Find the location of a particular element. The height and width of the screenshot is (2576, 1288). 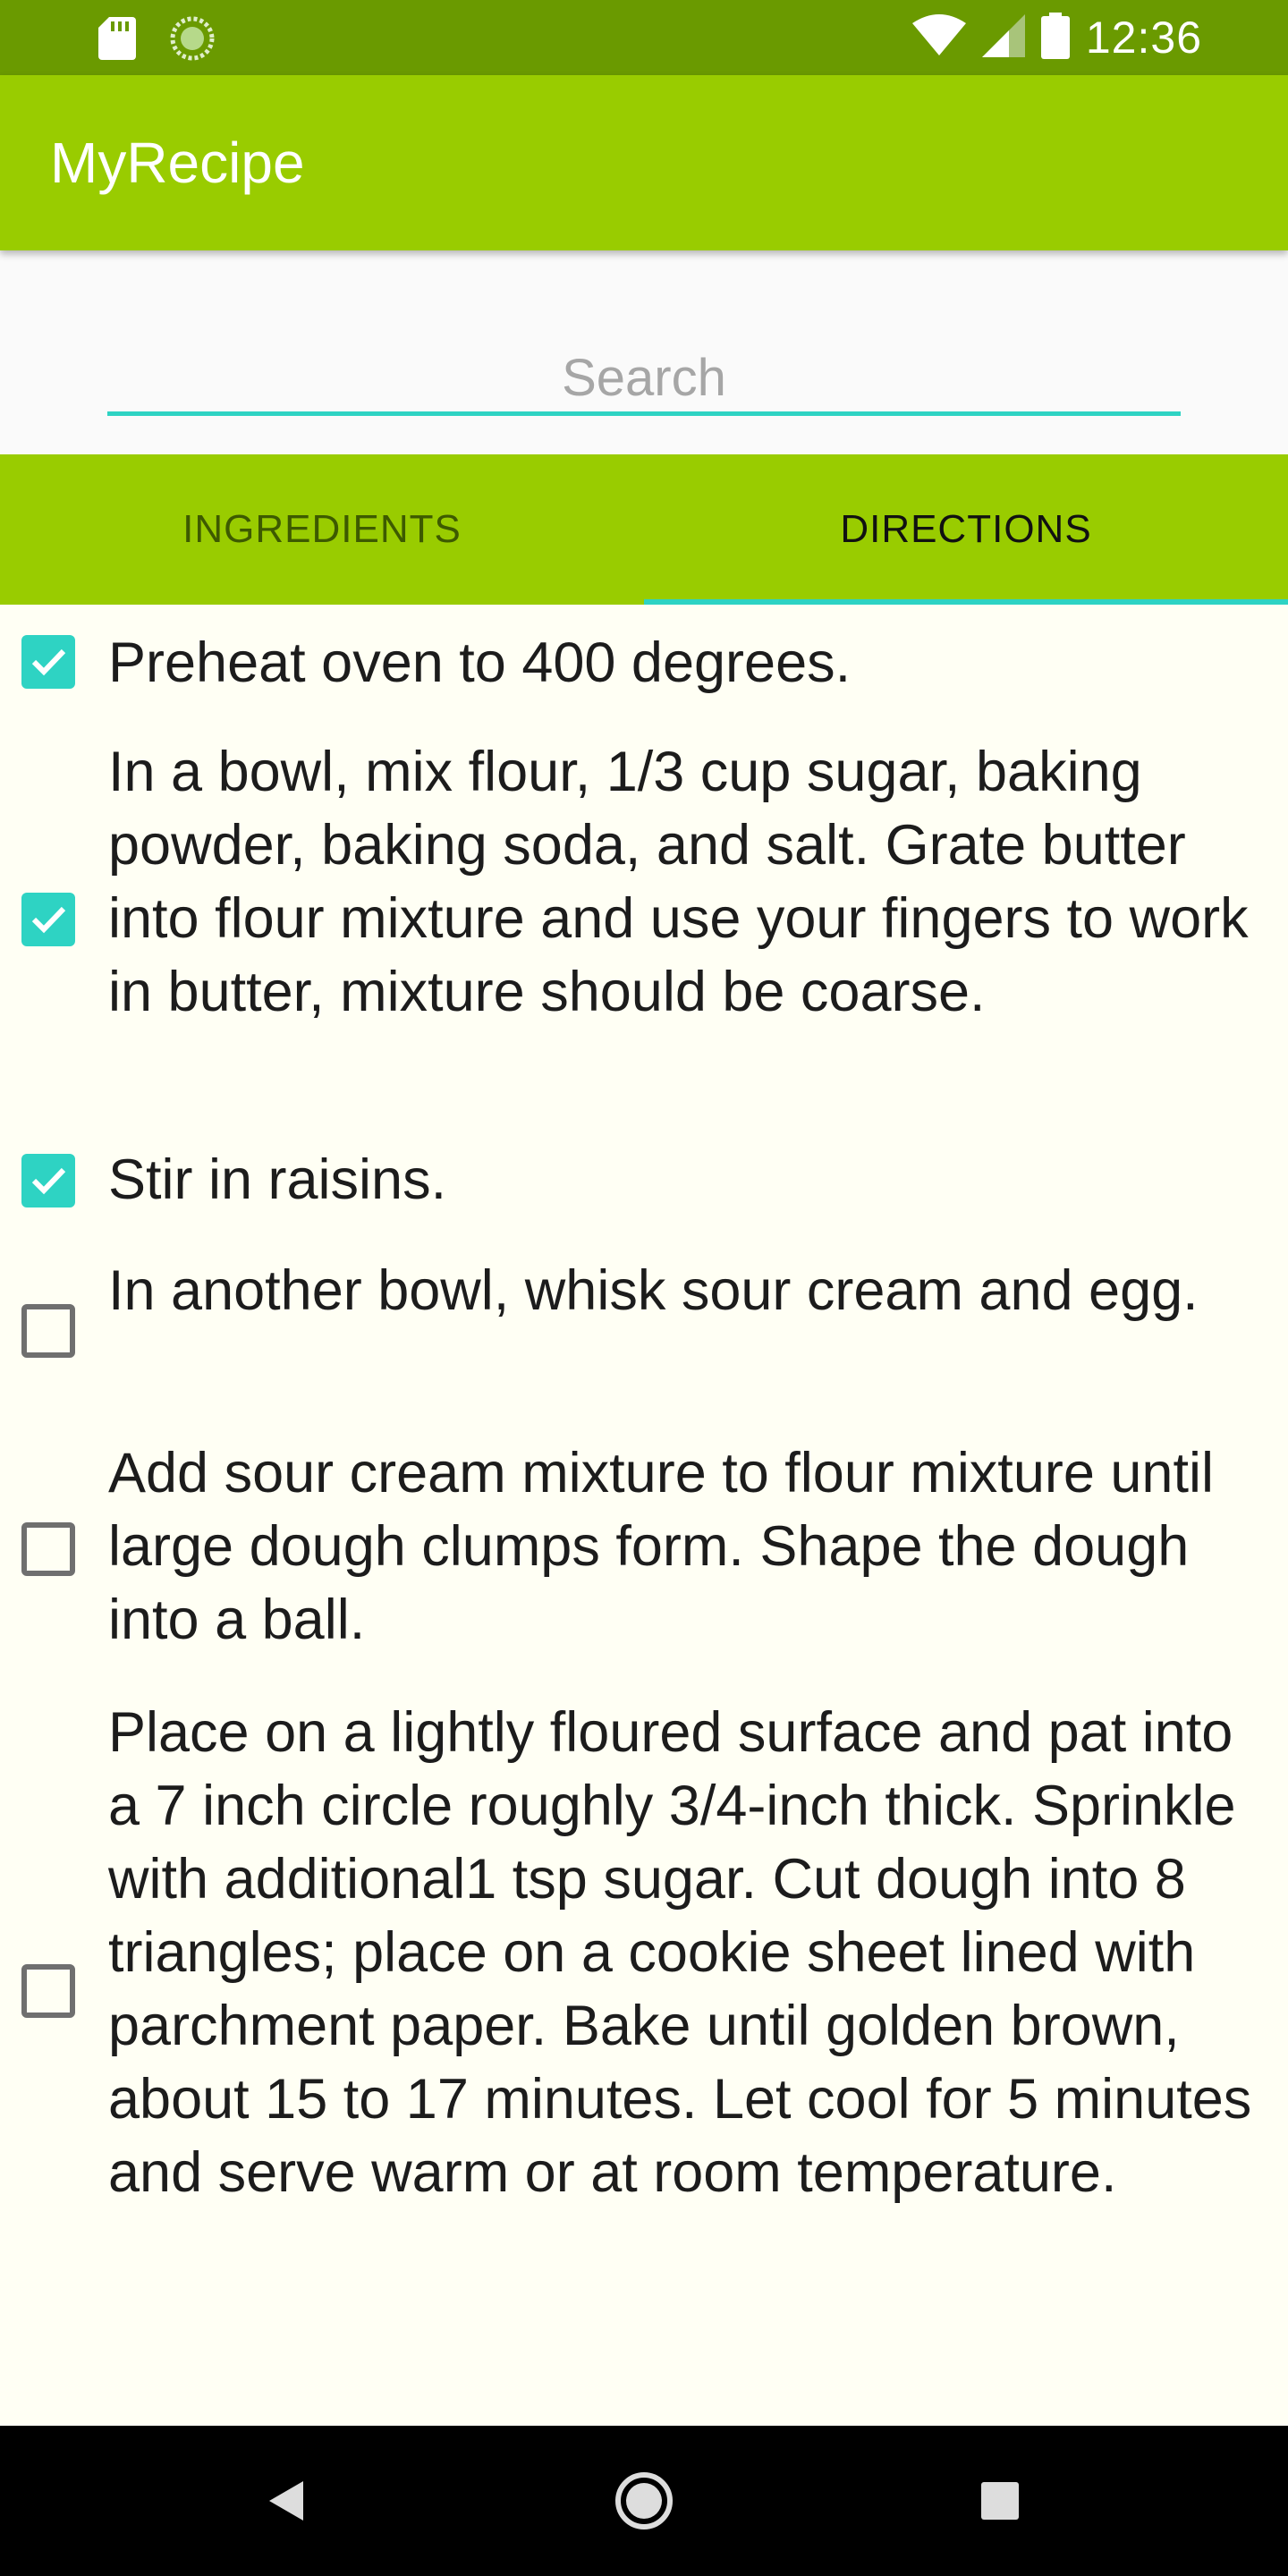

status-bar-left is located at coordinates (156, 40).